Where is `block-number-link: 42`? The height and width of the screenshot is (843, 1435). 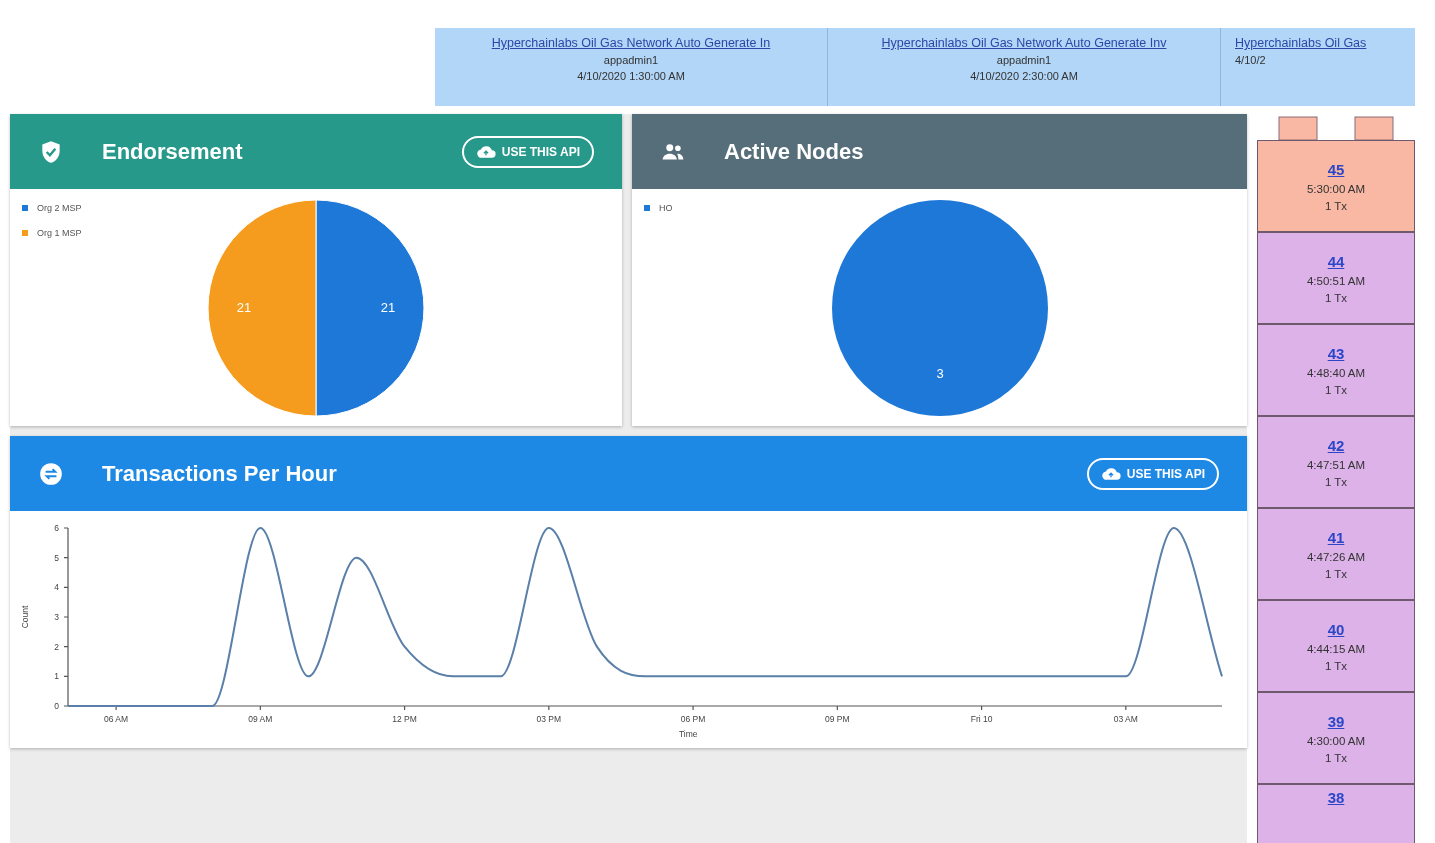 block-number-link: 42 is located at coordinates (1336, 445).